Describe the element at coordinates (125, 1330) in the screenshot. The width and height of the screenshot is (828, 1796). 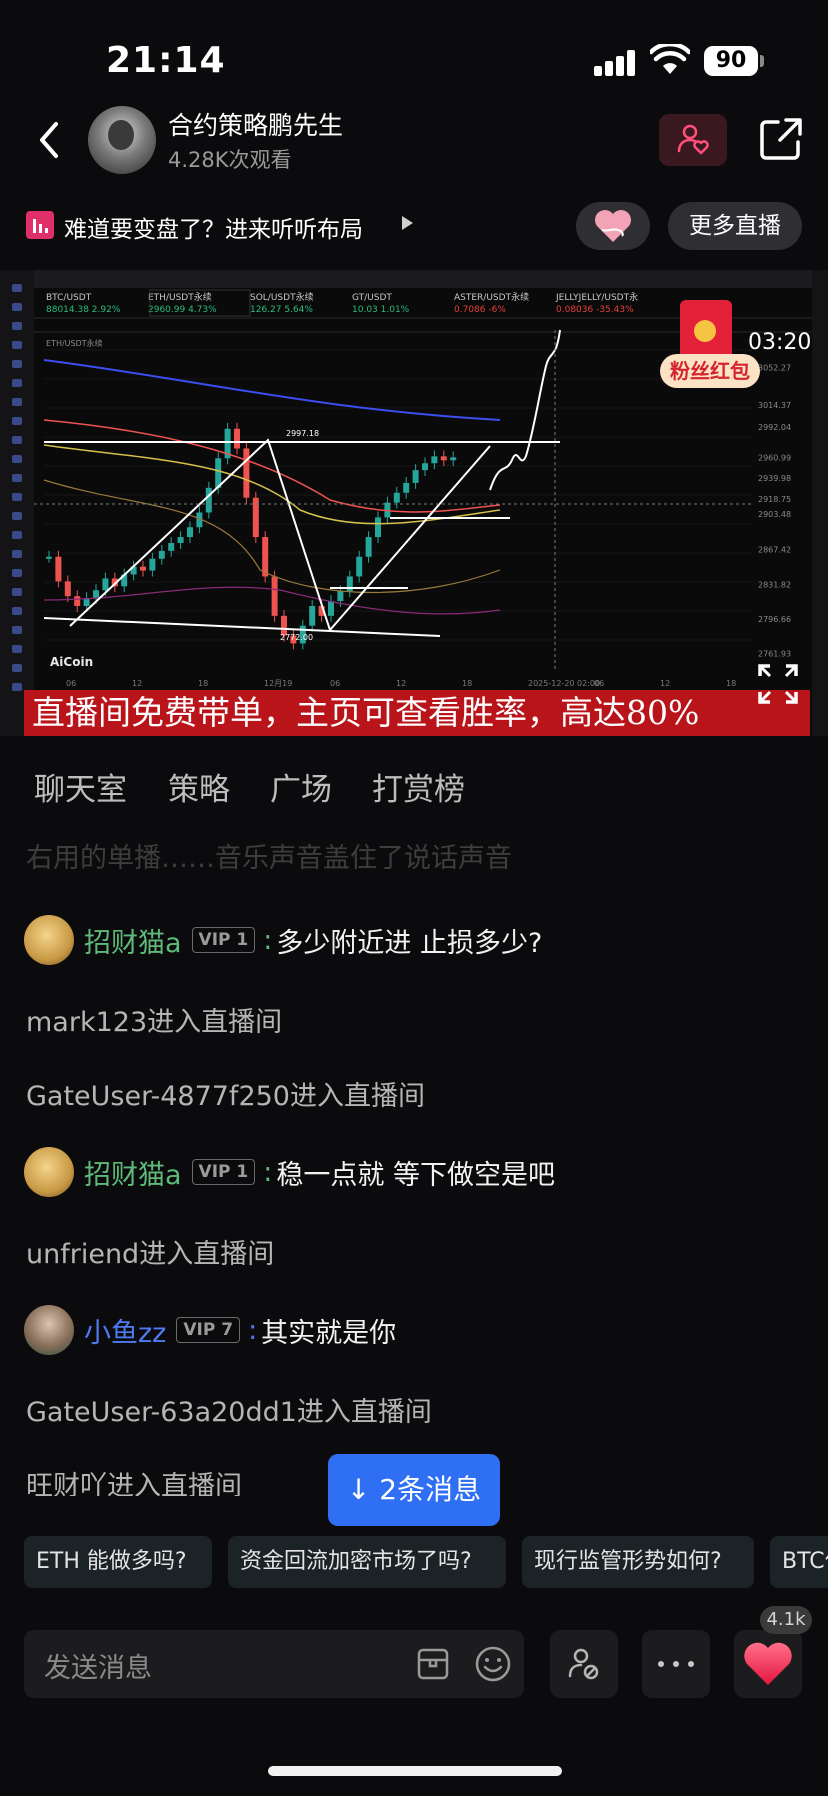
I see `chat-username: 小鱼zz` at that location.